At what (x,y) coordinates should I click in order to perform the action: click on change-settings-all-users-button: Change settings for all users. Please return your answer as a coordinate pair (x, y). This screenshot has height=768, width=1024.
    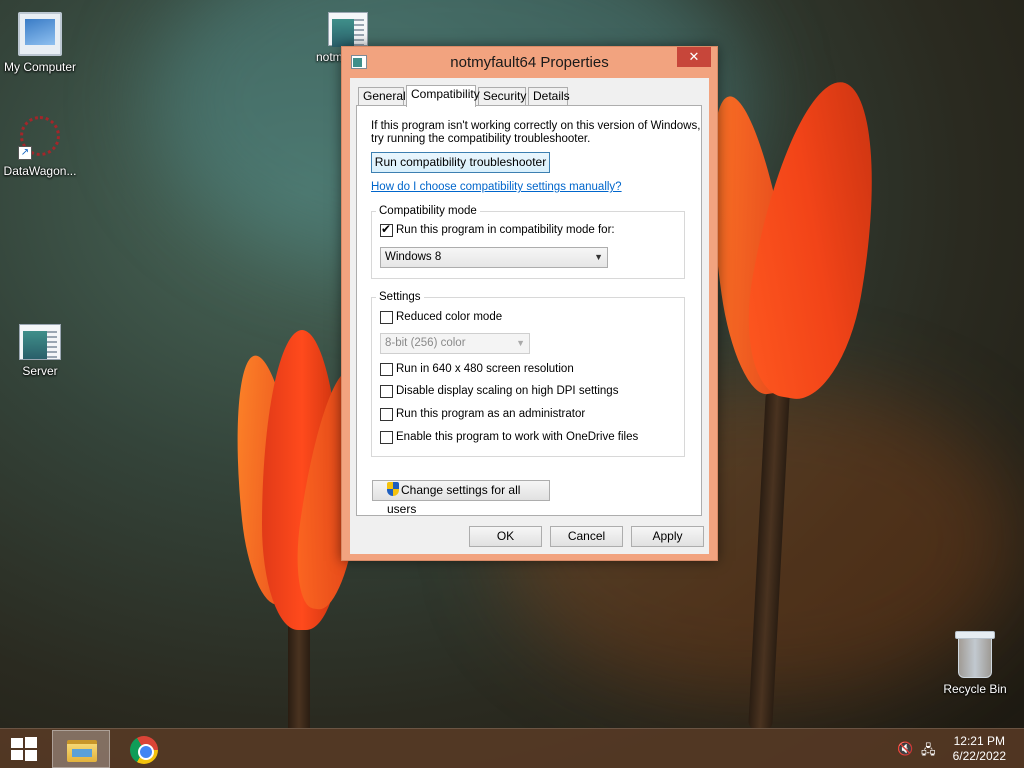
    Looking at the image, I should click on (461, 498).